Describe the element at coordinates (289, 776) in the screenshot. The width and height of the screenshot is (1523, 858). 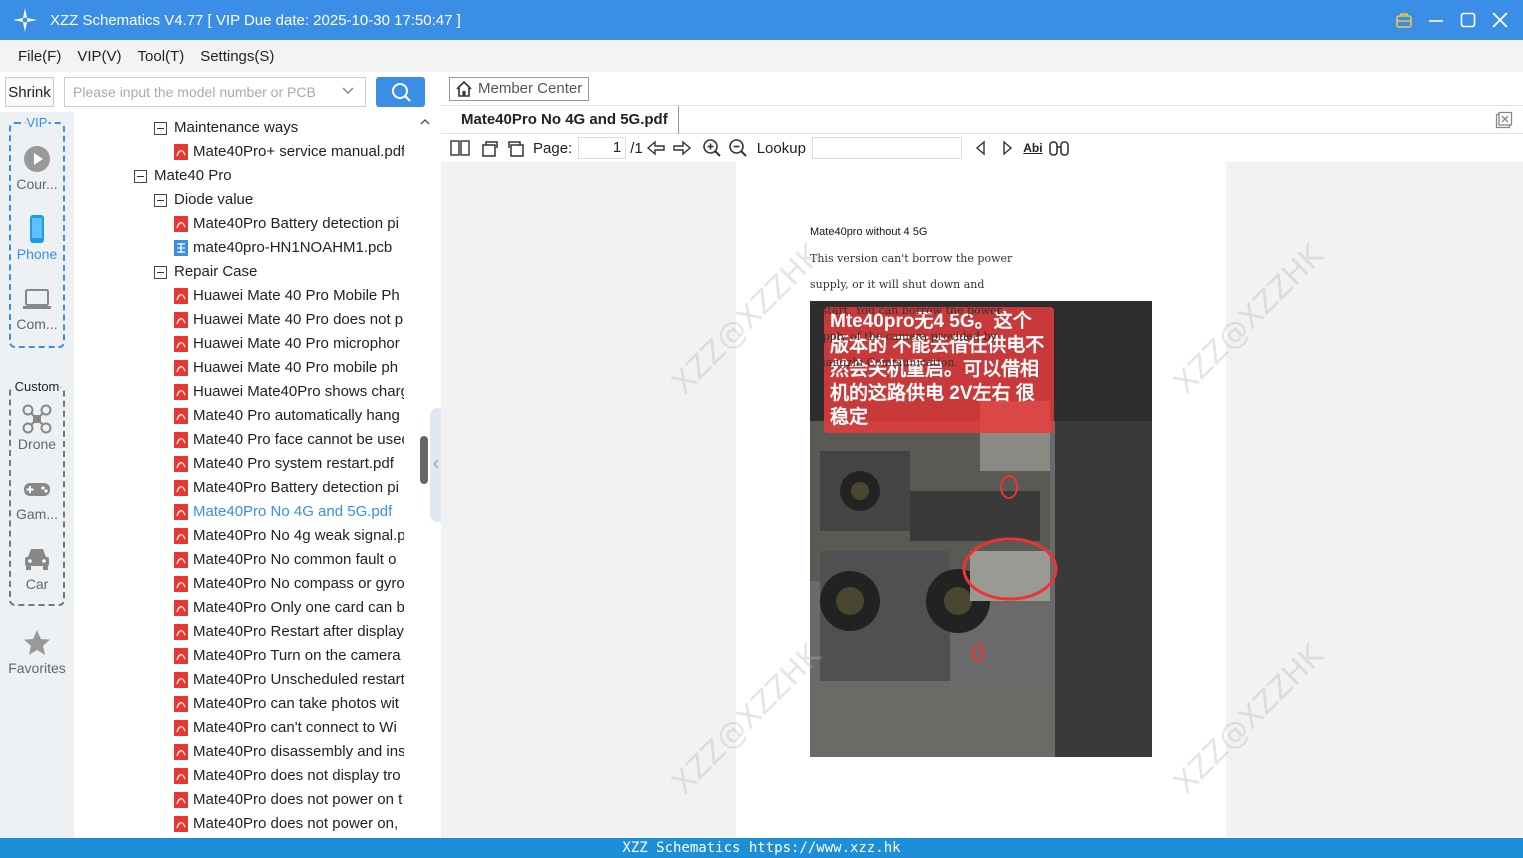
I see `tree-file: Mate40Pro does not display tro` at that location.